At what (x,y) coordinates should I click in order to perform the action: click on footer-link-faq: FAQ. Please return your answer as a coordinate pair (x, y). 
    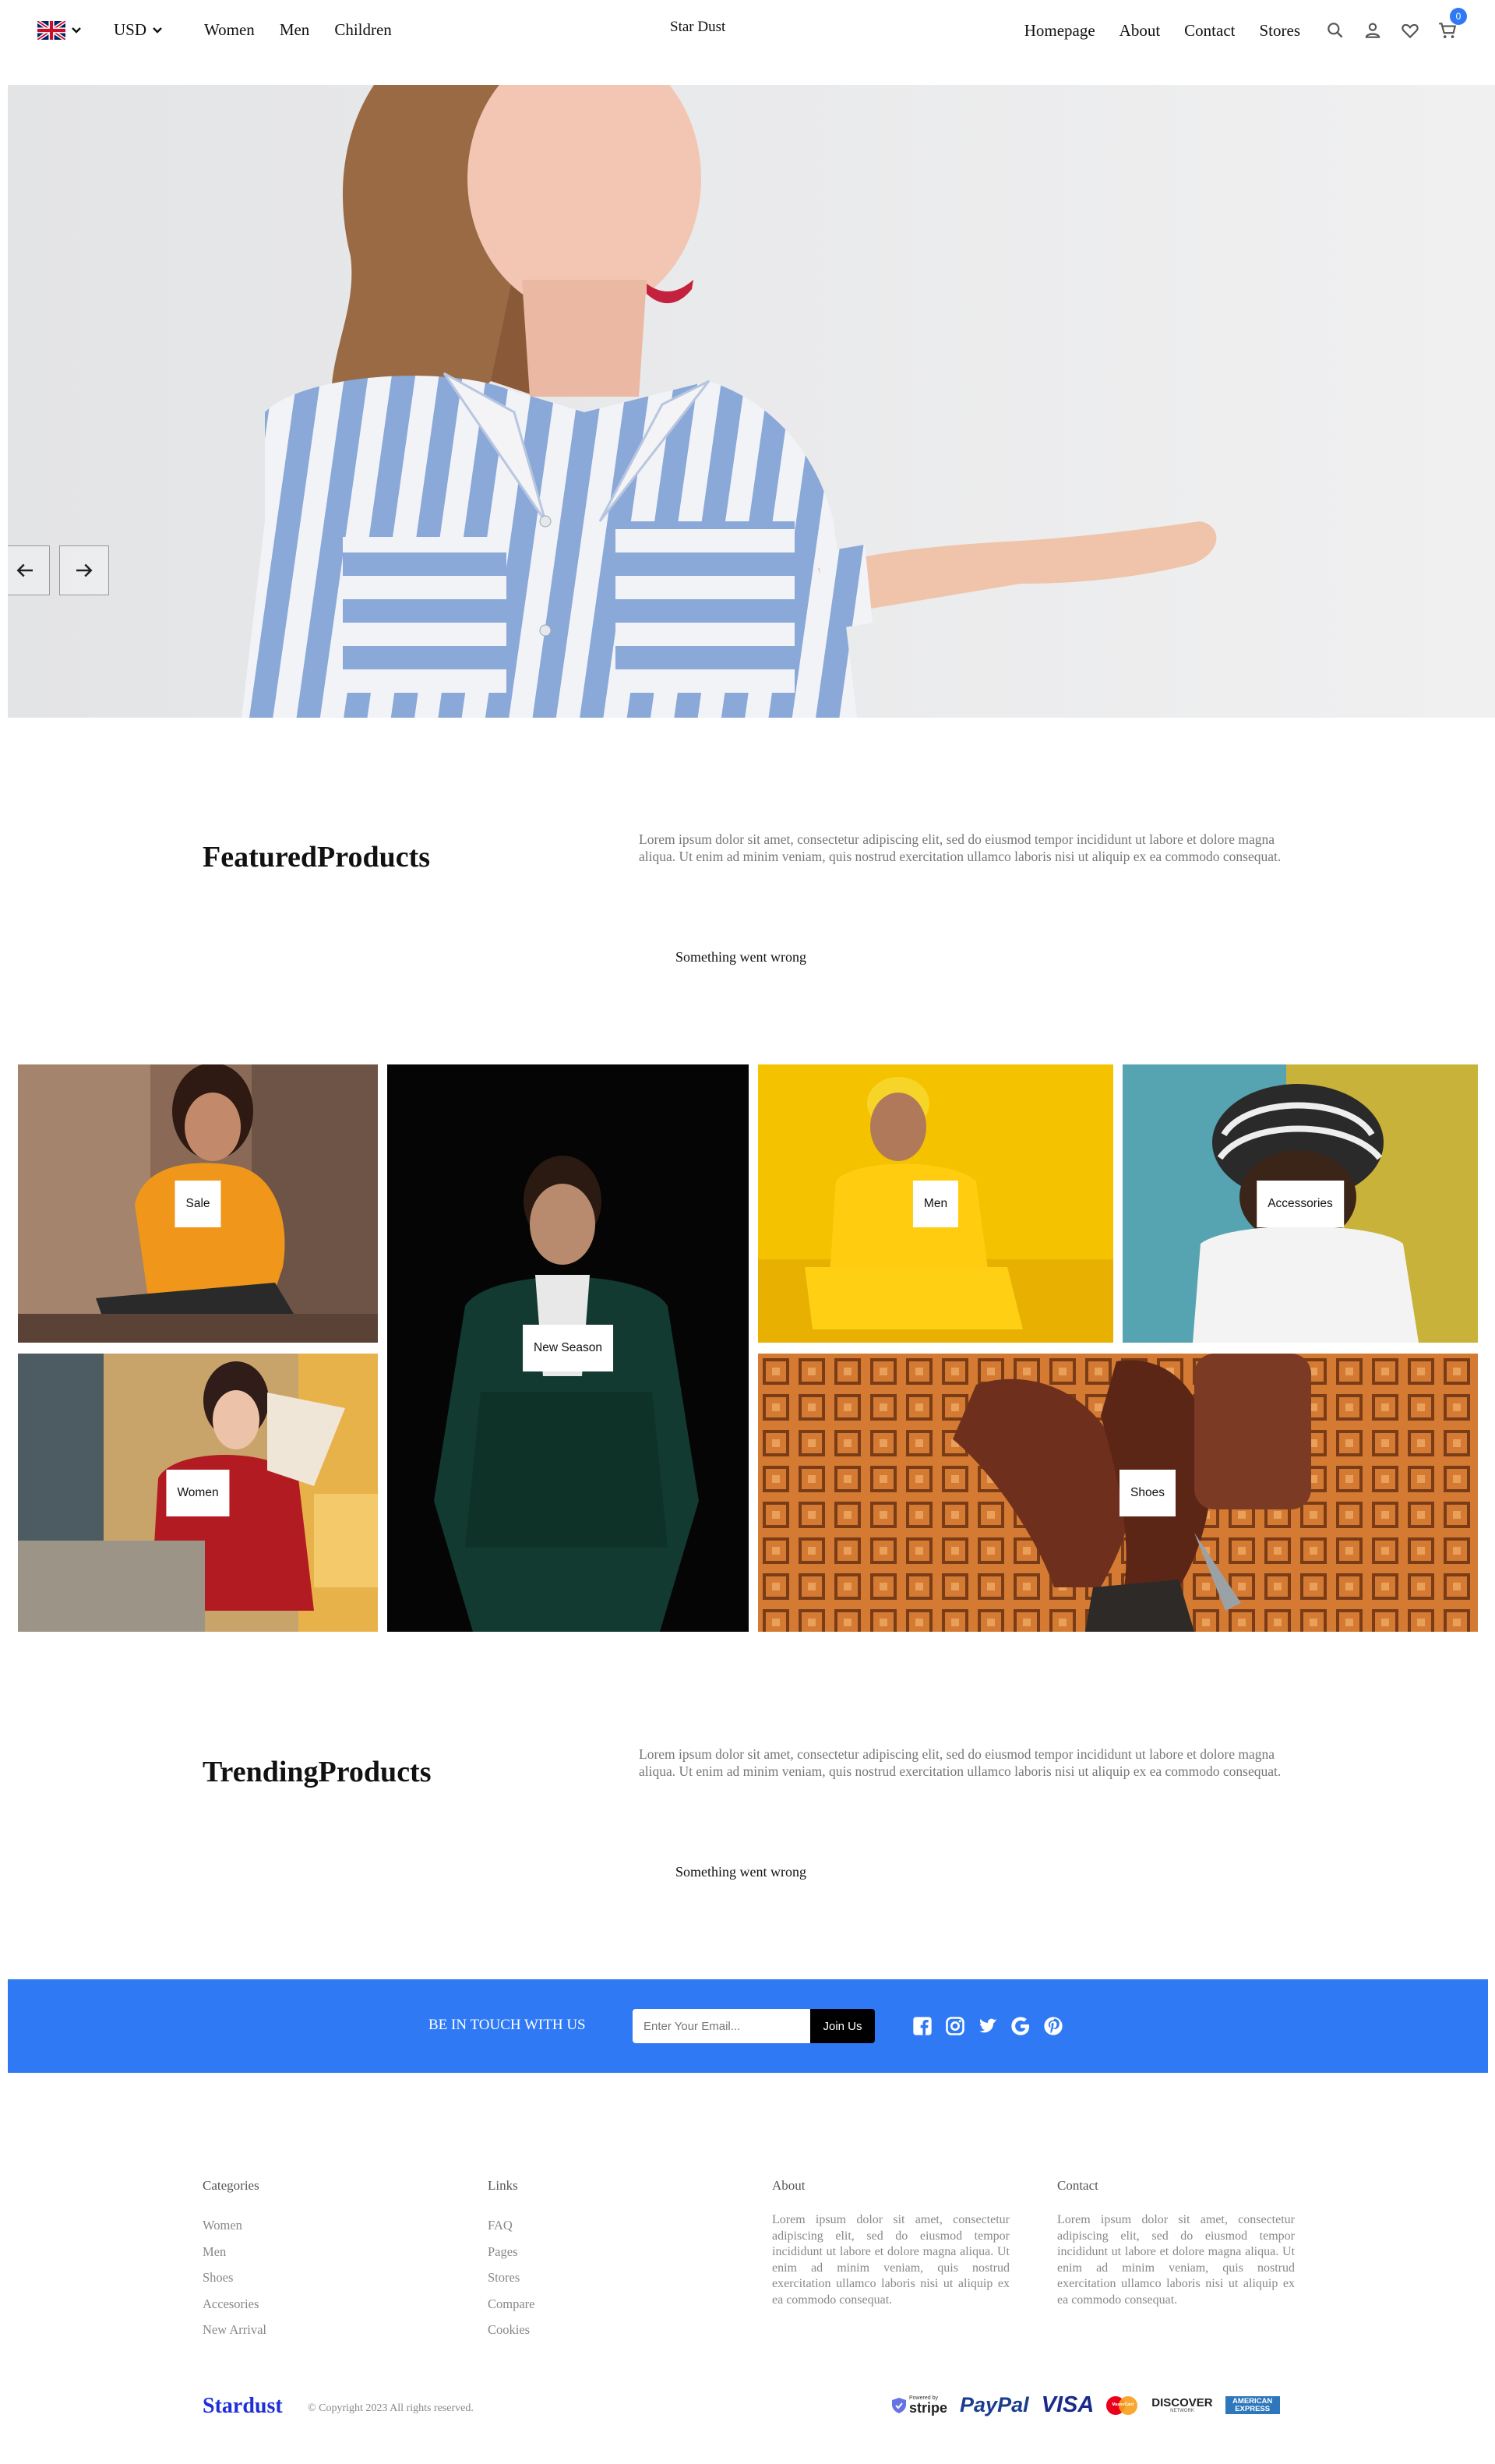
    Looking at the image, I should click on (511, 2225).